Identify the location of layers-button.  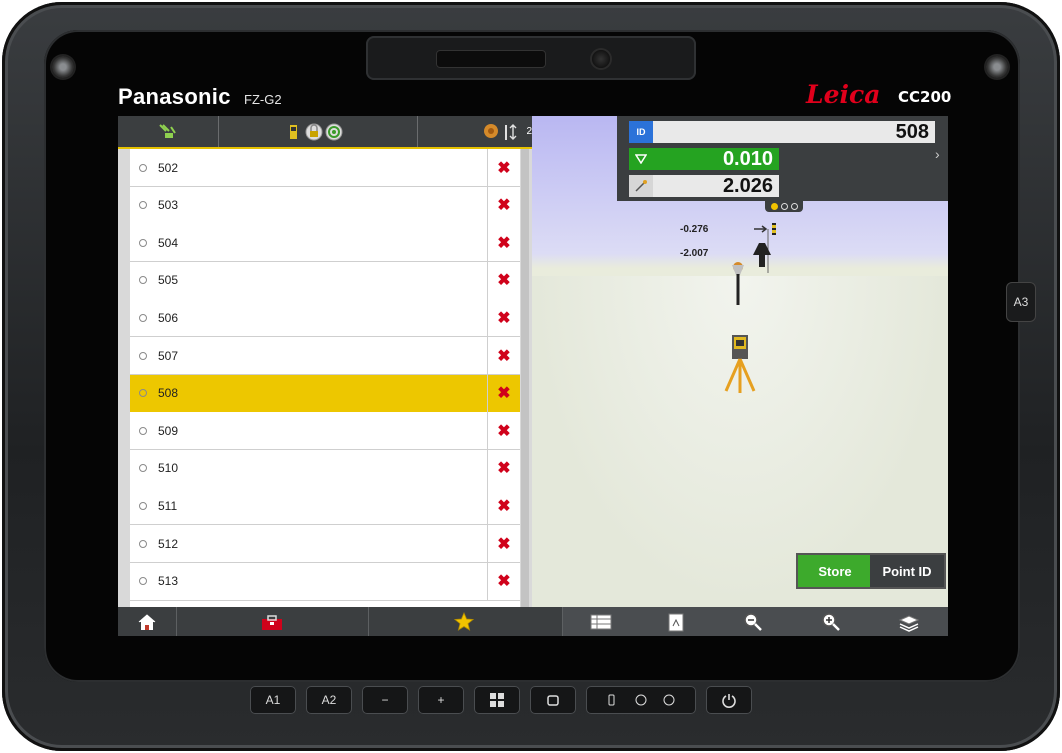
(909, 621).